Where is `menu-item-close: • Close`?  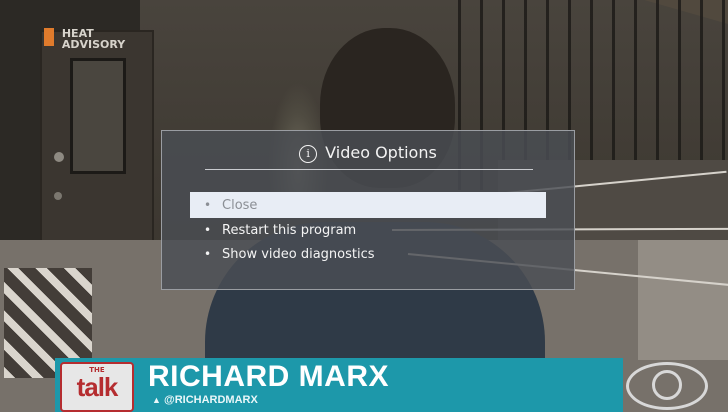
menu-item-close: • Close is located at coordinates (368, 205).